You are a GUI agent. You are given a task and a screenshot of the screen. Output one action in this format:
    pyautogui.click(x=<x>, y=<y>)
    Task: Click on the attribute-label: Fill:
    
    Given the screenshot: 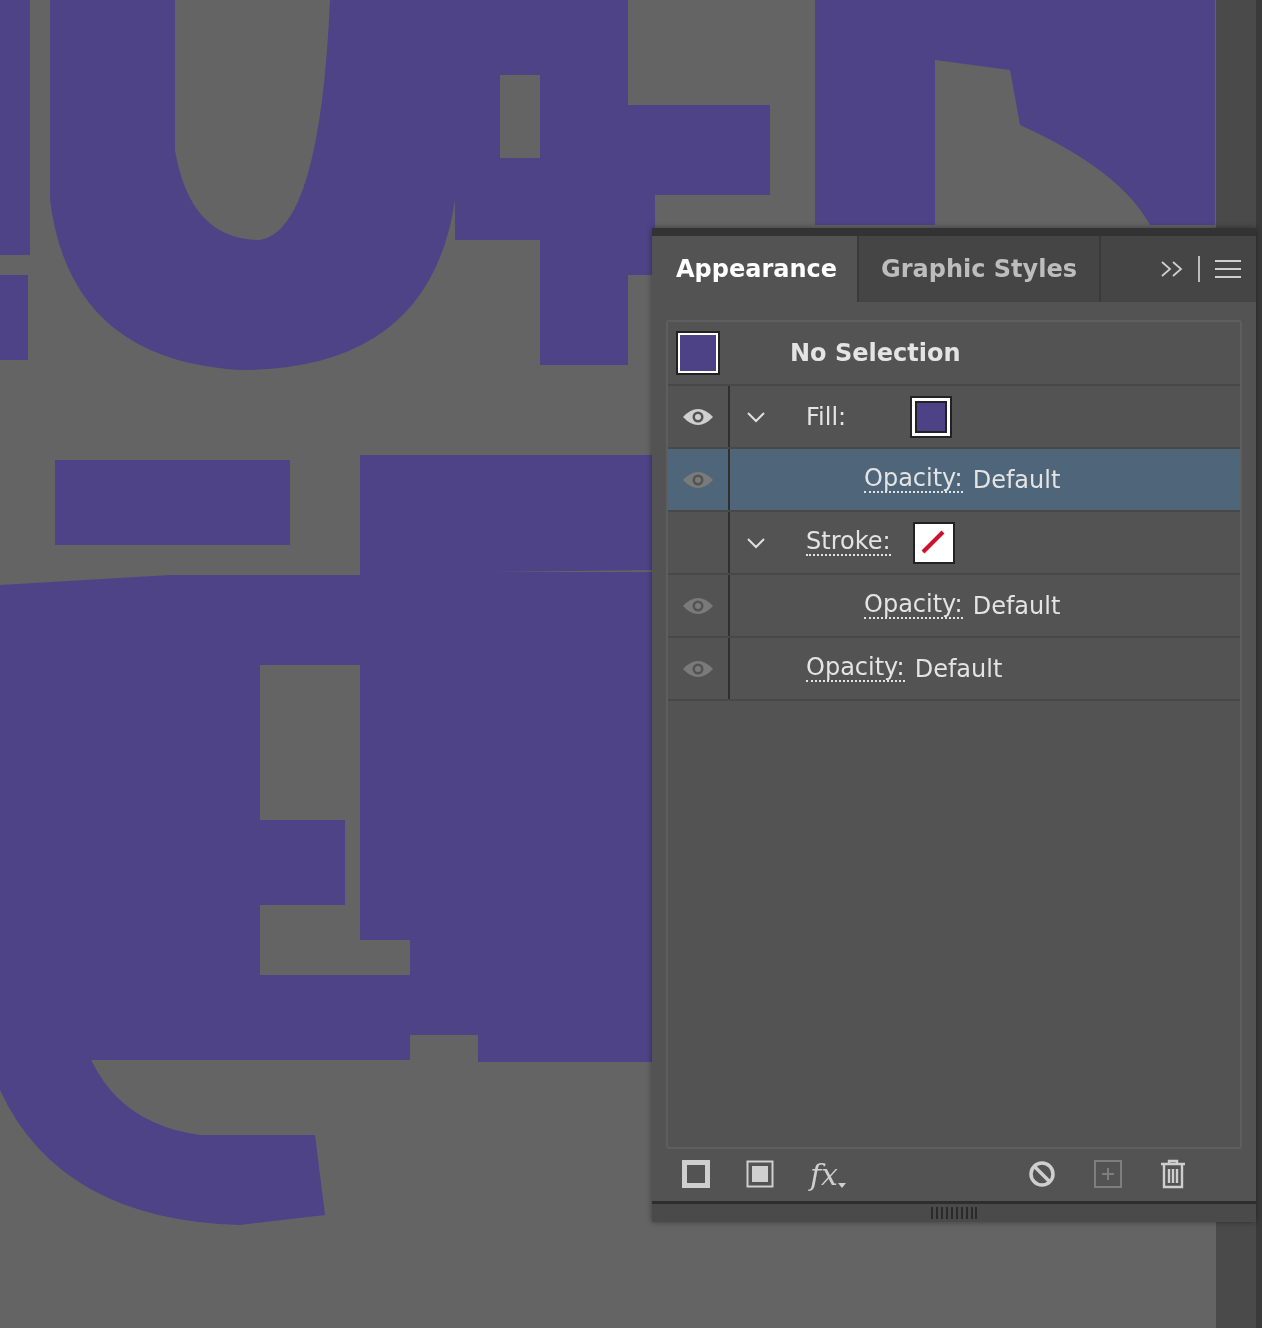 What is the action you would take?
    pyautogui.click(x=826, y=416)
    